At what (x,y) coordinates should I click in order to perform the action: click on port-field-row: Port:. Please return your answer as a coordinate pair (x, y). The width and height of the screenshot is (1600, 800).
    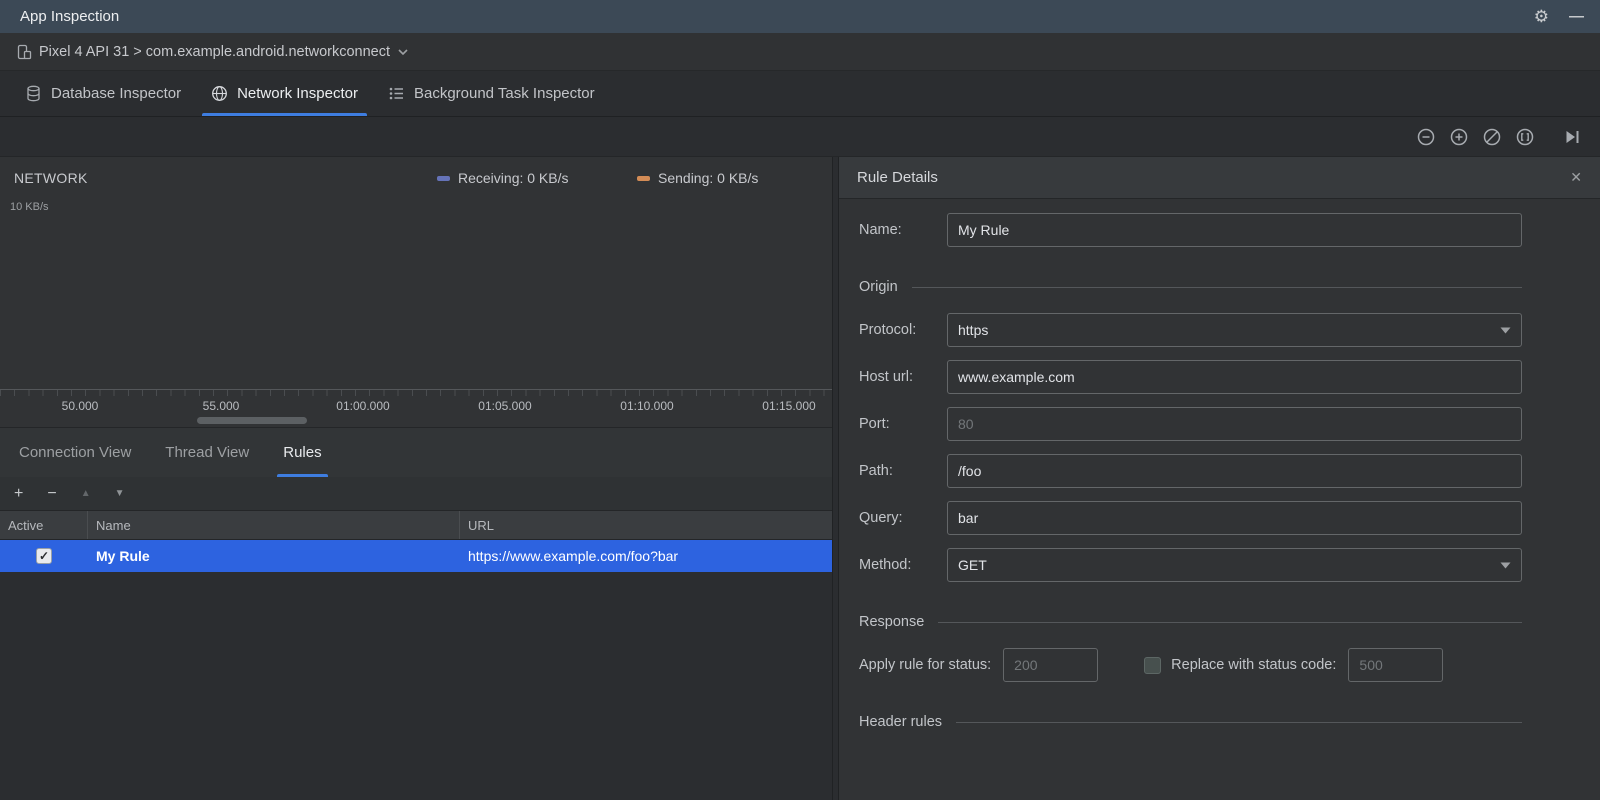
    Looking at the image, I should click on (1190, 424).